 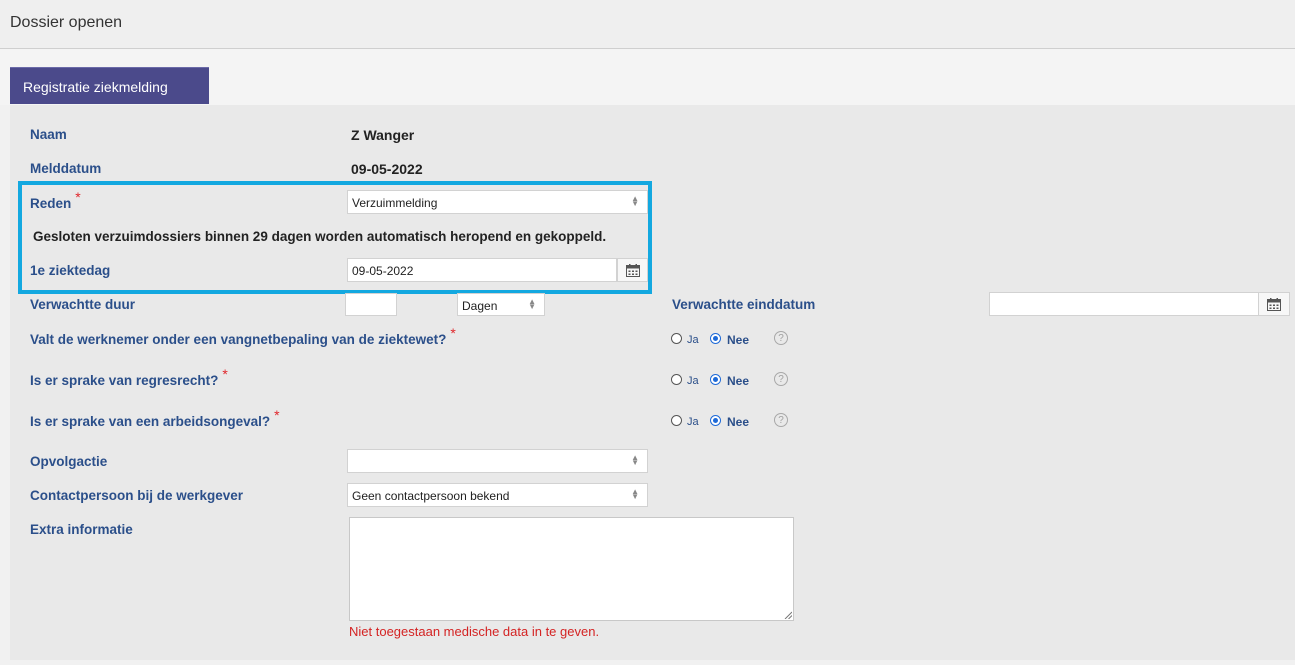 I want to click on opvolgactie-select: ▲ ▼, so click(x=497, y=461).